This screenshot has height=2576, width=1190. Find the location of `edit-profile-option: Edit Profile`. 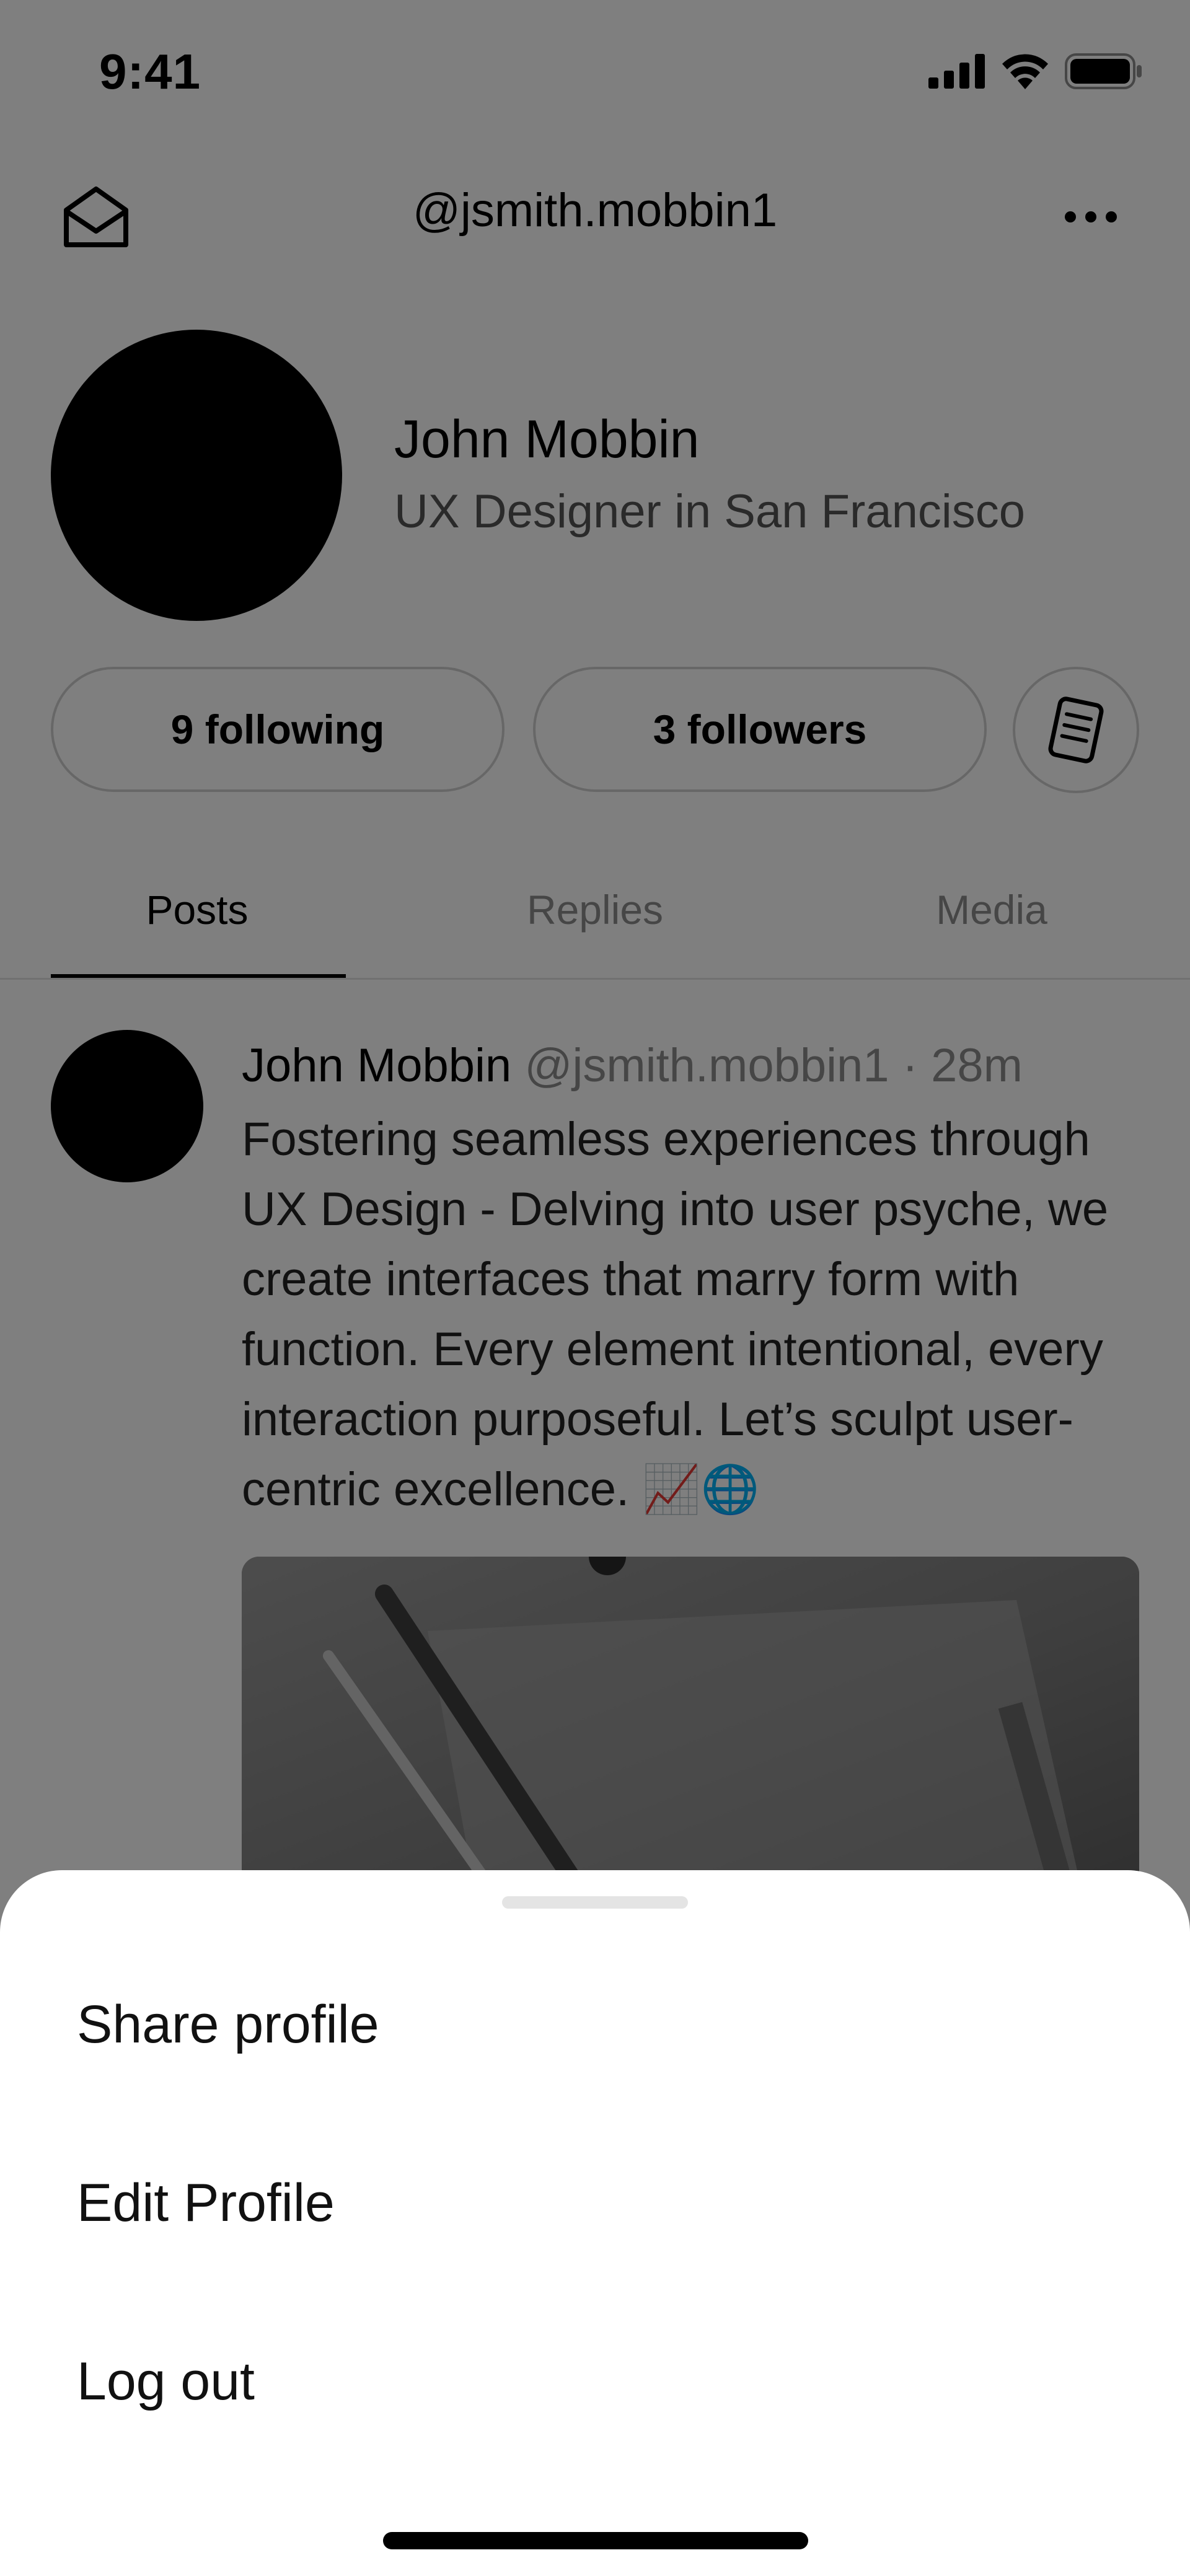

edit-profile-option: Edit Profile is located at coordinates (206, 2203).